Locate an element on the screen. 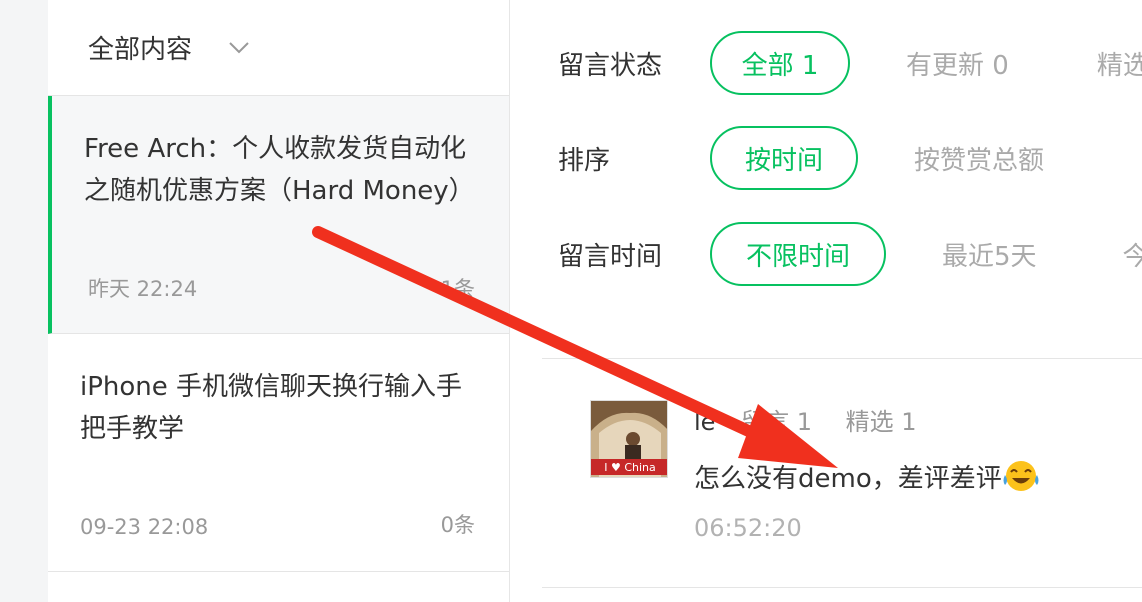 The height and width of the screenshot is (602, 1142). avatar: I ♥ China is located at coordinates (629, 439).